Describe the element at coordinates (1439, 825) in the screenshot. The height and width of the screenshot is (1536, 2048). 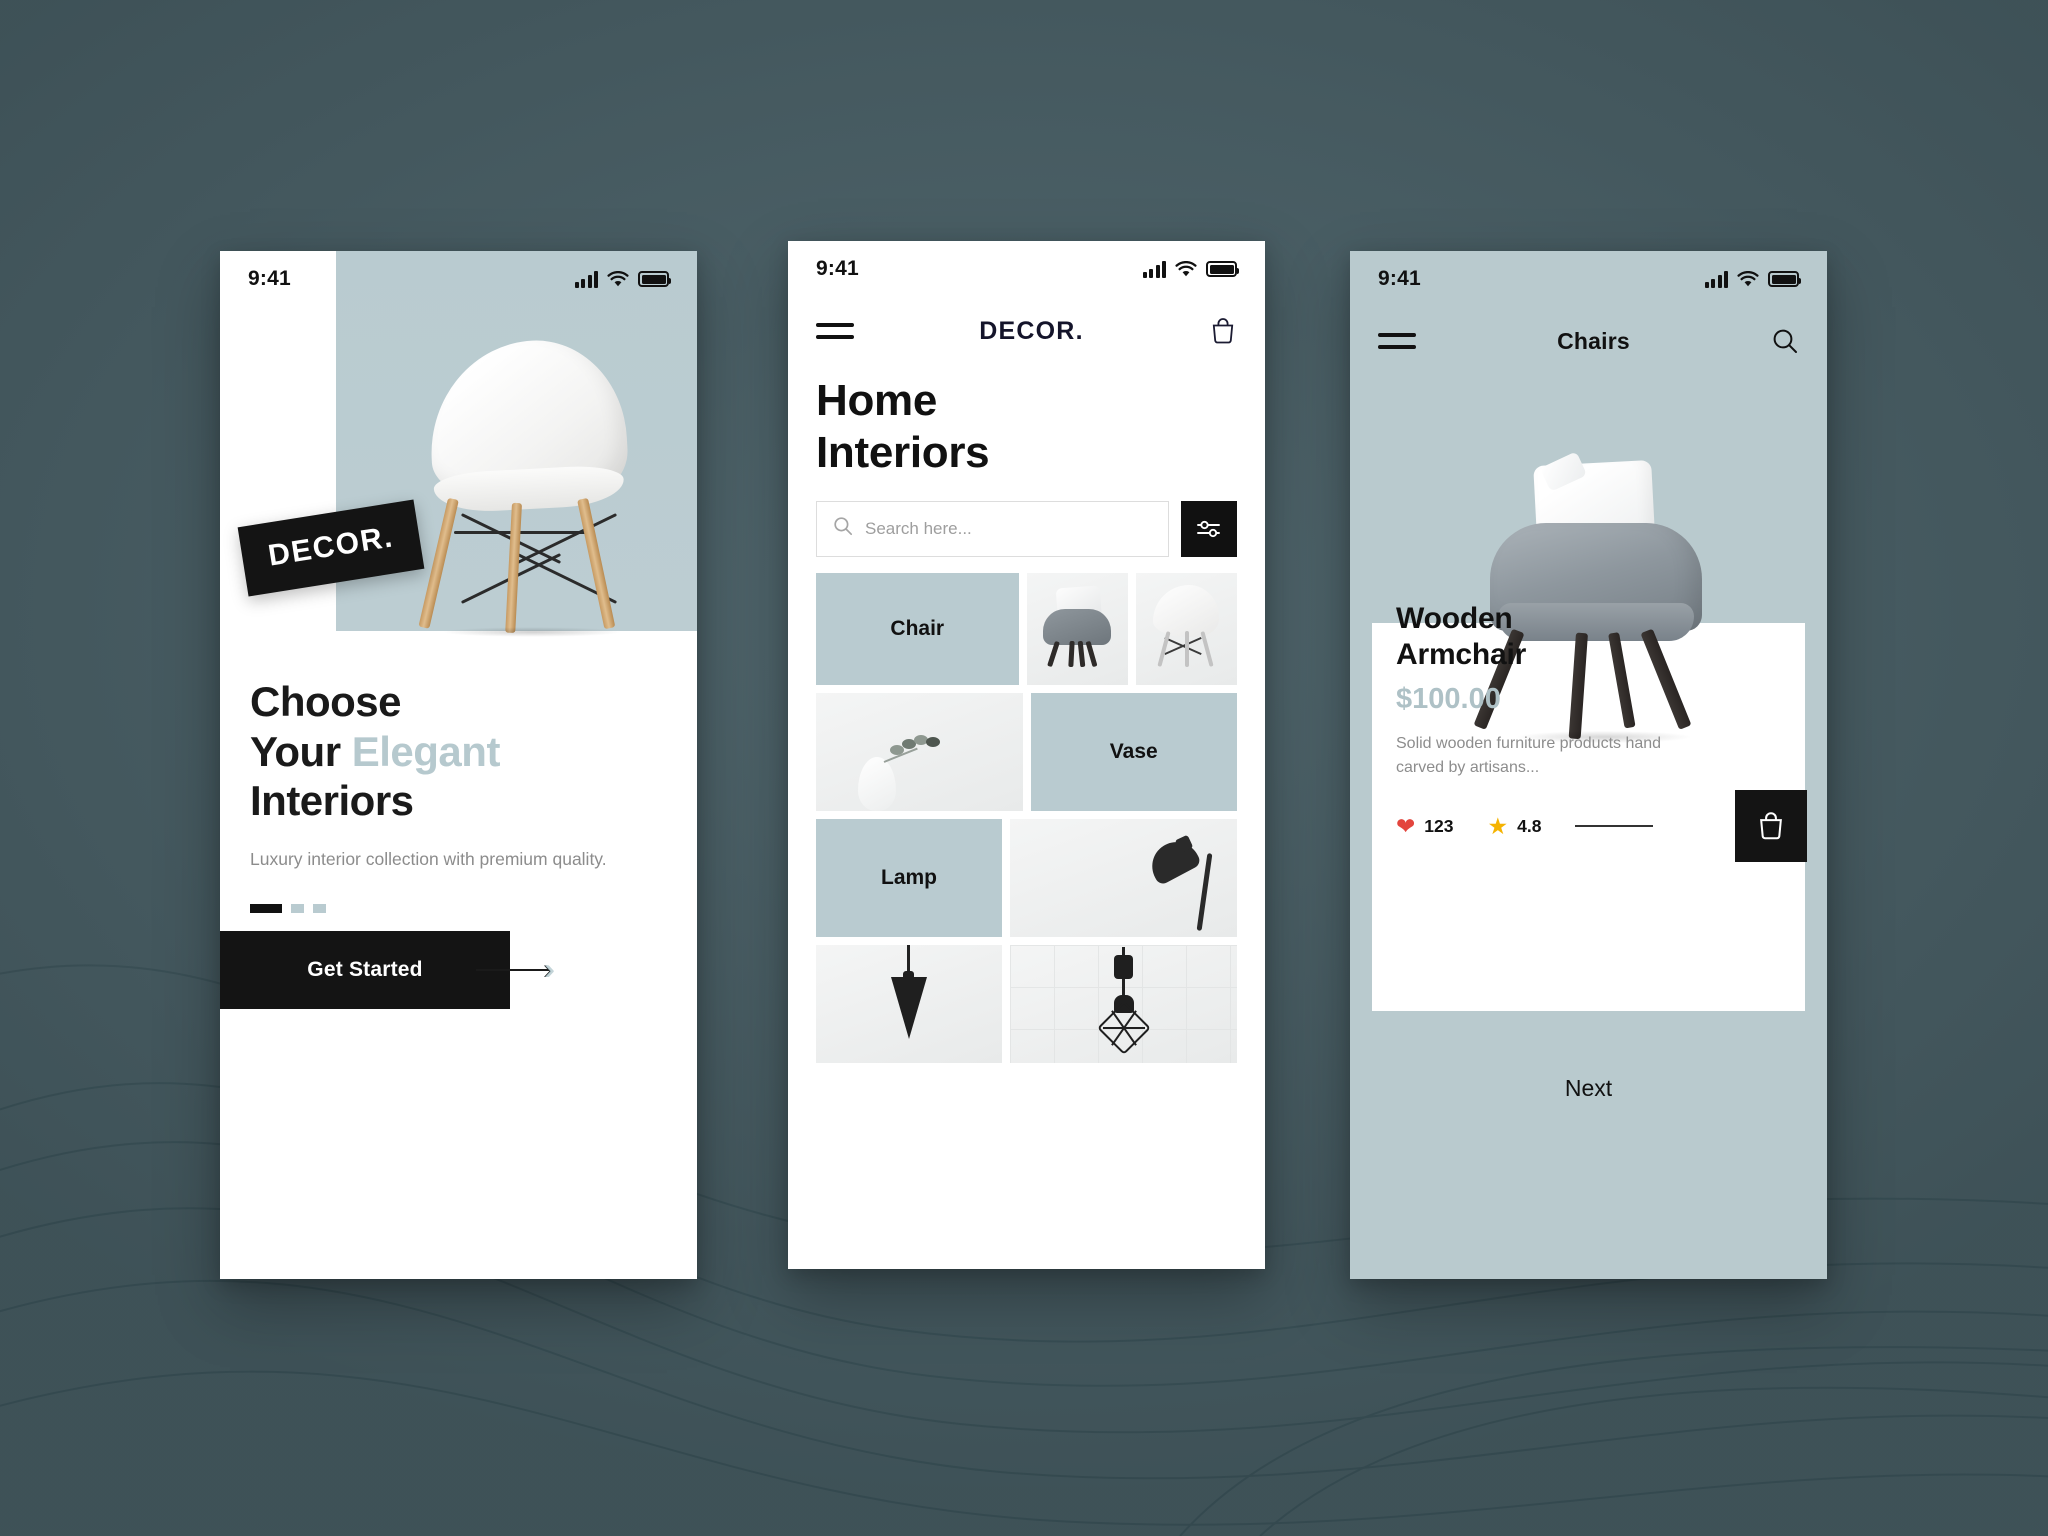
I see `likes-count: 123` at that location.